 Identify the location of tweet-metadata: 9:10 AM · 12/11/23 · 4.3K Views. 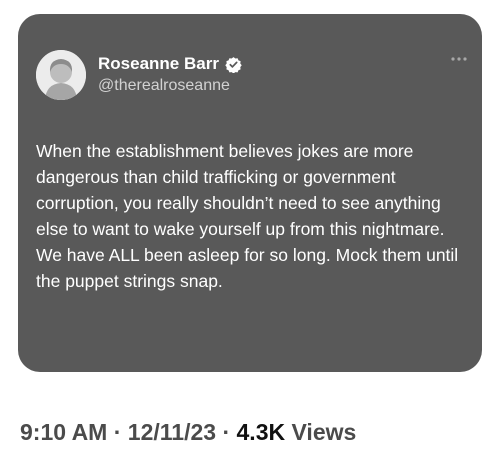
(188, 432).